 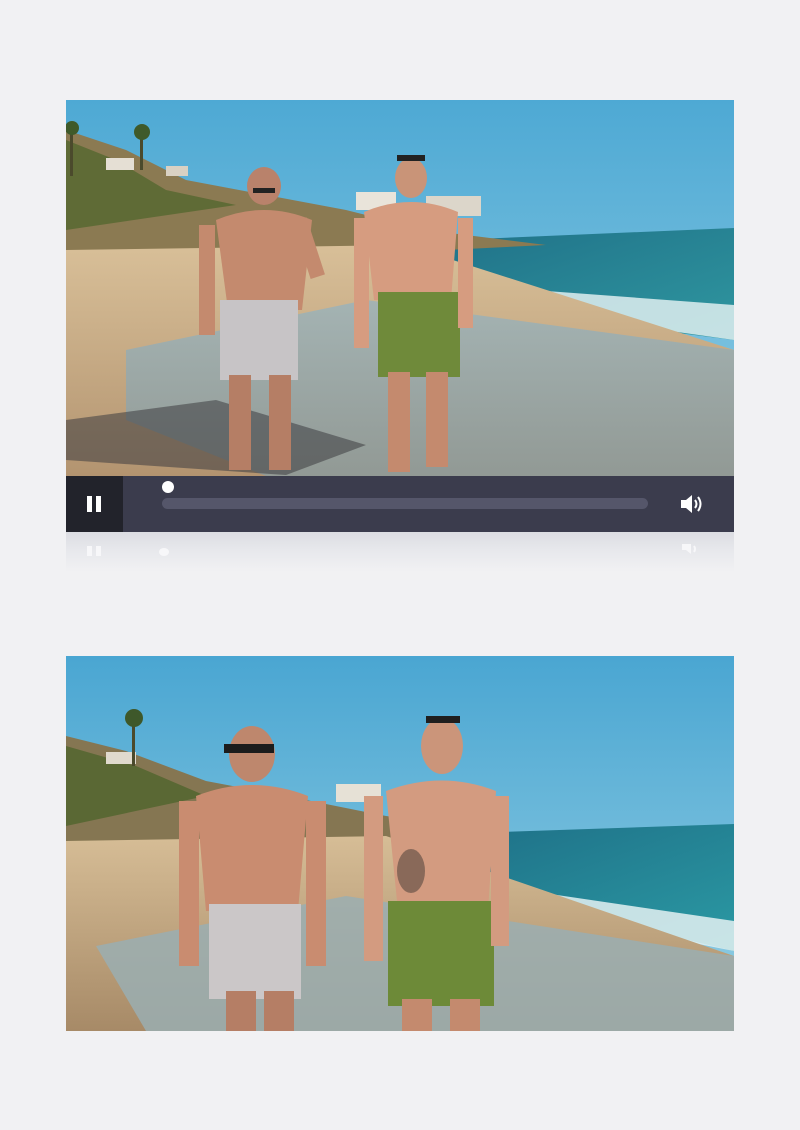 I want to click on speaker-volume-icon, so click(x=691, y=504).